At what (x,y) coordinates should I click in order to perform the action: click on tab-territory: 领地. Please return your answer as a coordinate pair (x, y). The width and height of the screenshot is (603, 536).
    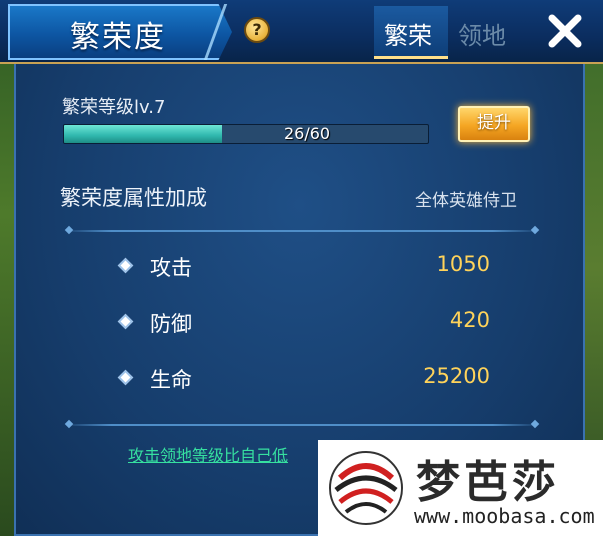
    Looking at the image, I should click on (482, 33).